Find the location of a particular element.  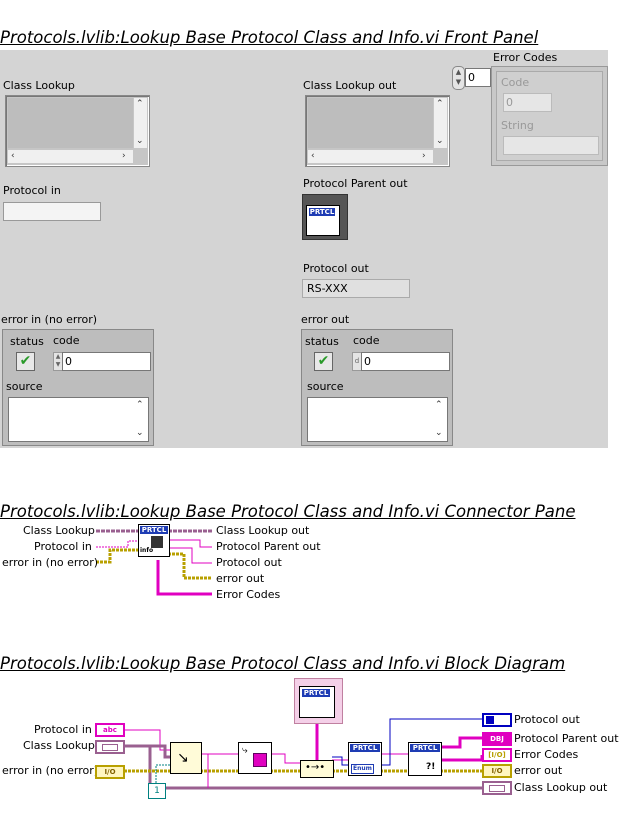

bd-label-protocol-out: Protocol out is located at coordinates (547, 719).